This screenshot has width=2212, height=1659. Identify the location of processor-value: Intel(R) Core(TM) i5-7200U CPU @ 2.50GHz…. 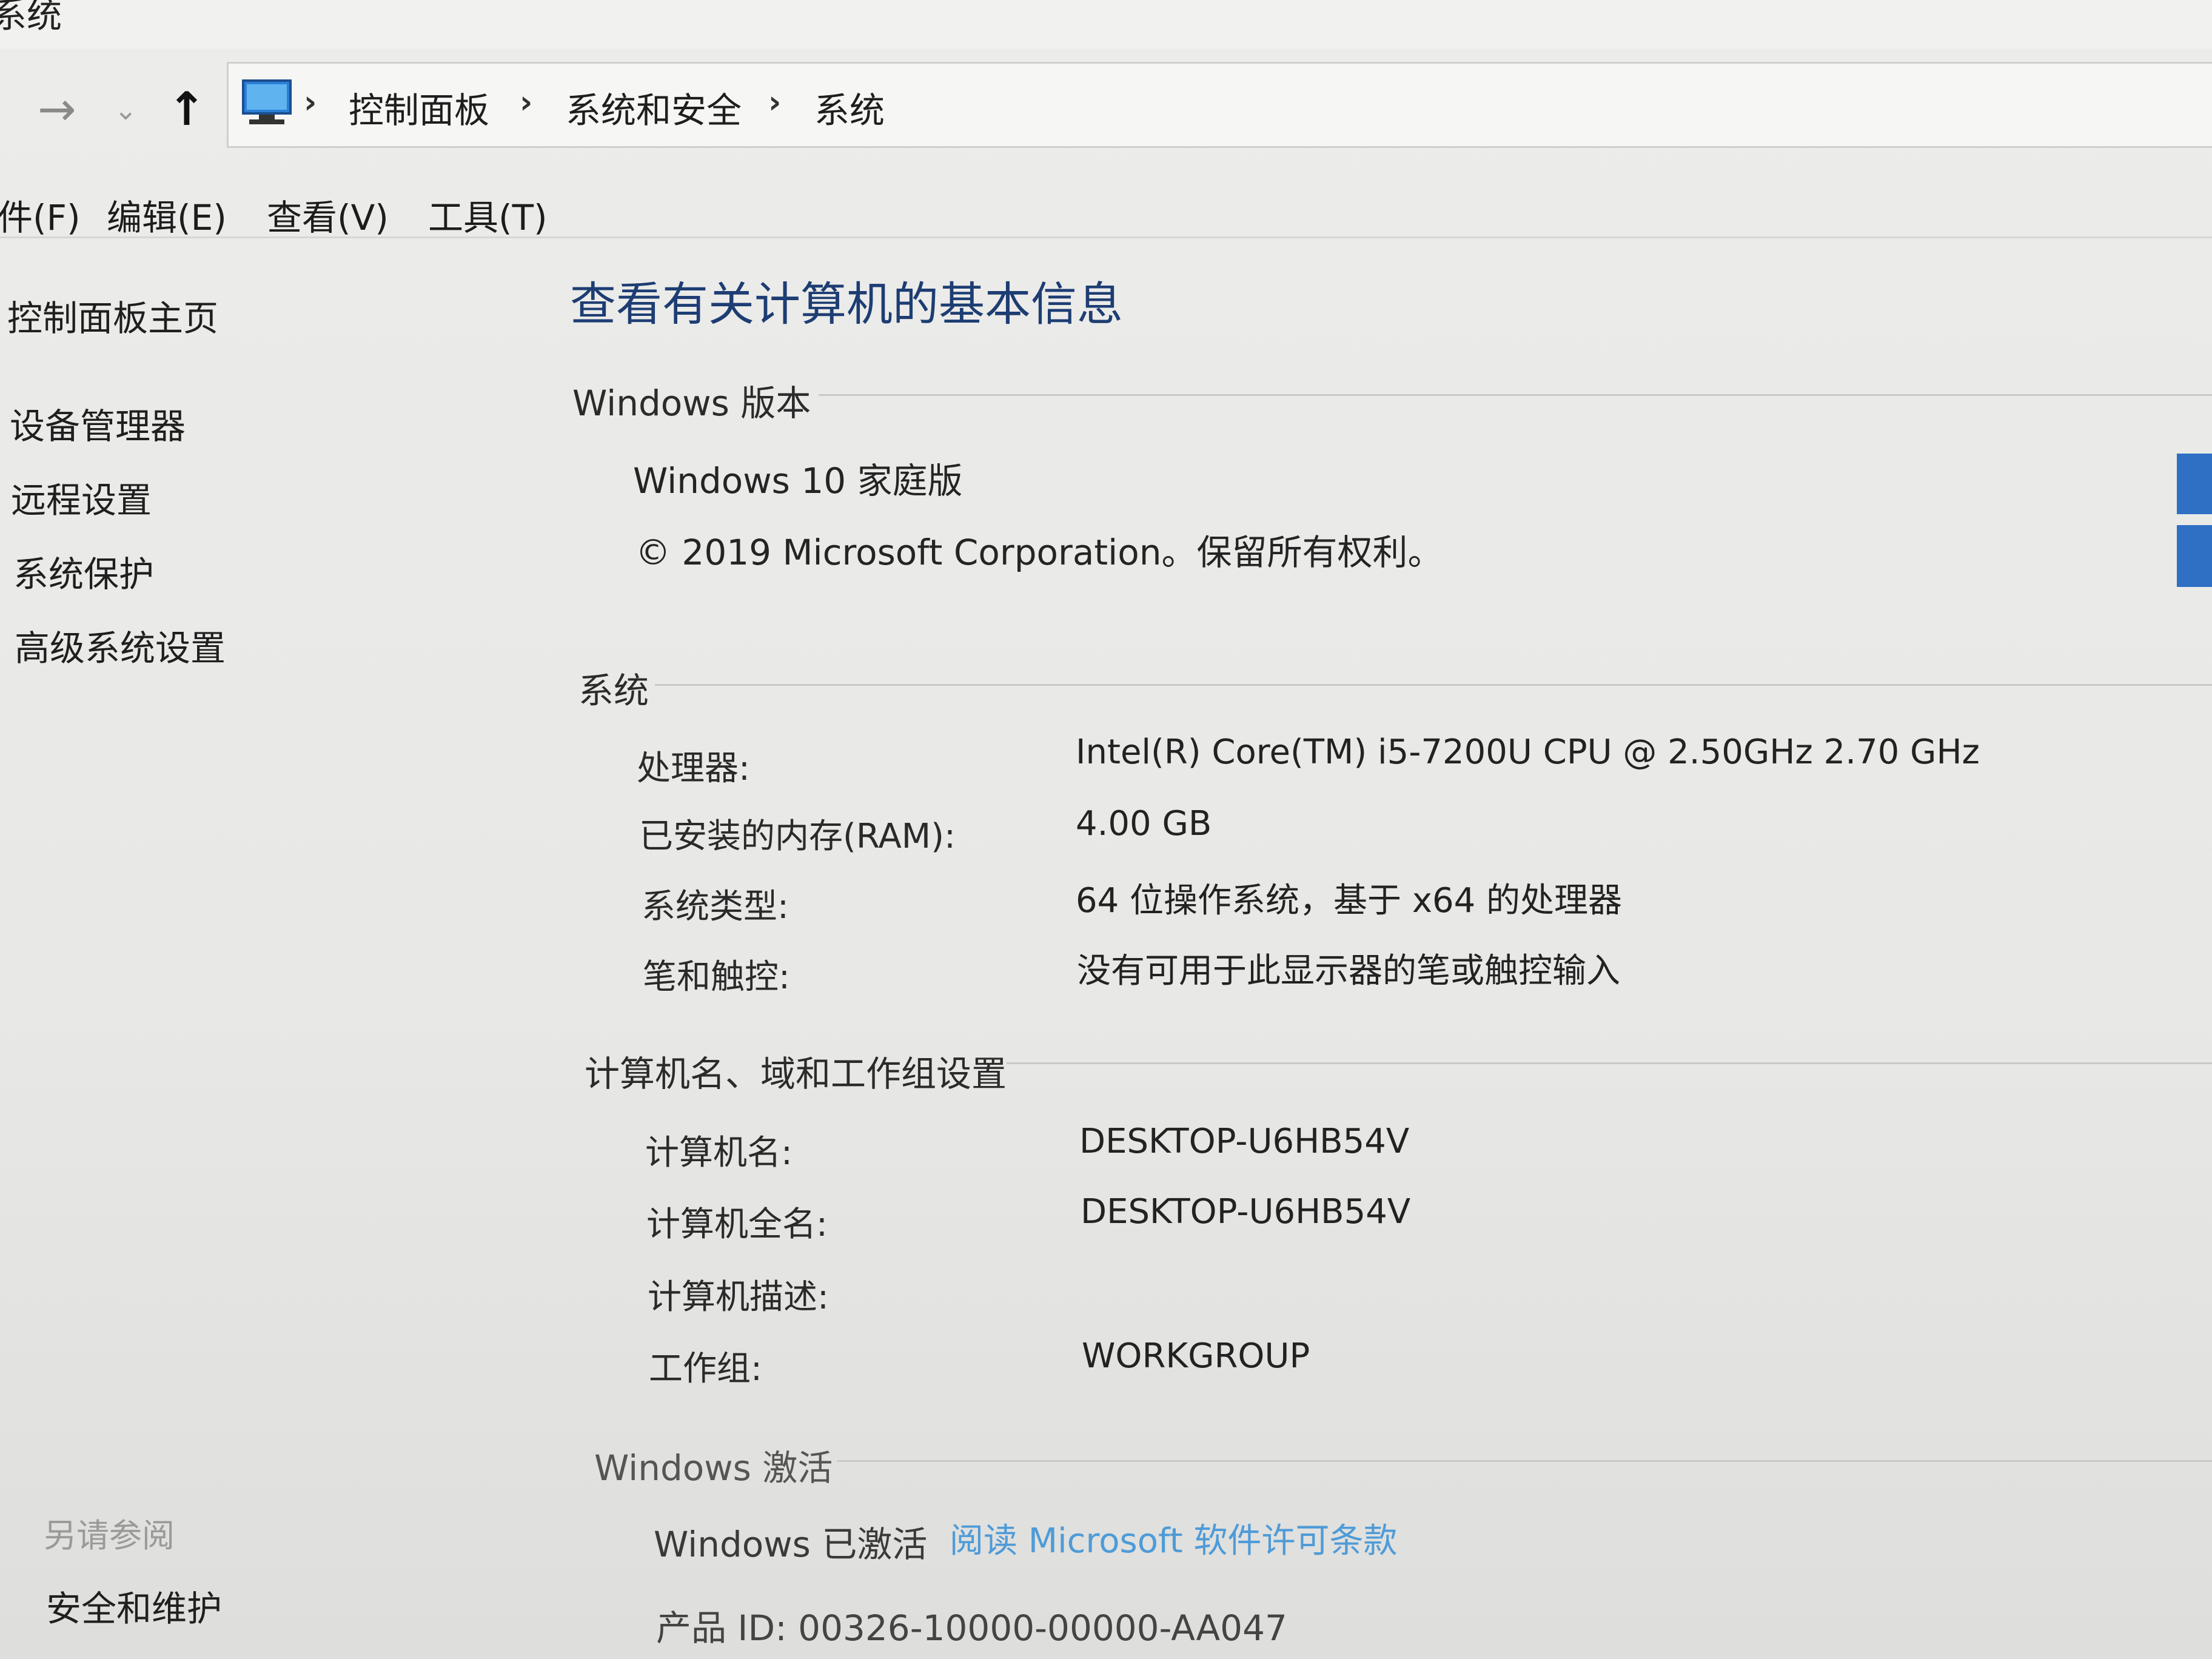
(1528, 752).